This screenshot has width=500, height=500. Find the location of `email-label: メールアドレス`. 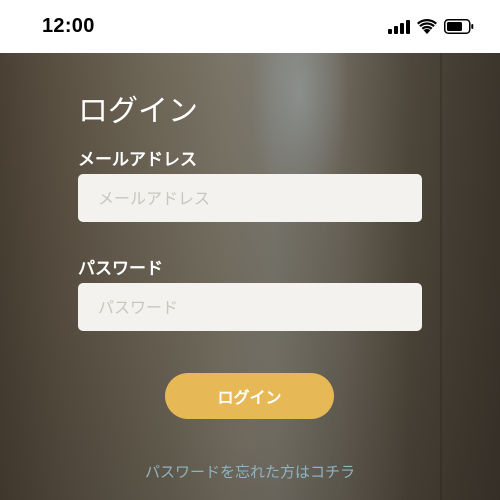

email-label: メールアドレス is located at coordinates (137, 160).